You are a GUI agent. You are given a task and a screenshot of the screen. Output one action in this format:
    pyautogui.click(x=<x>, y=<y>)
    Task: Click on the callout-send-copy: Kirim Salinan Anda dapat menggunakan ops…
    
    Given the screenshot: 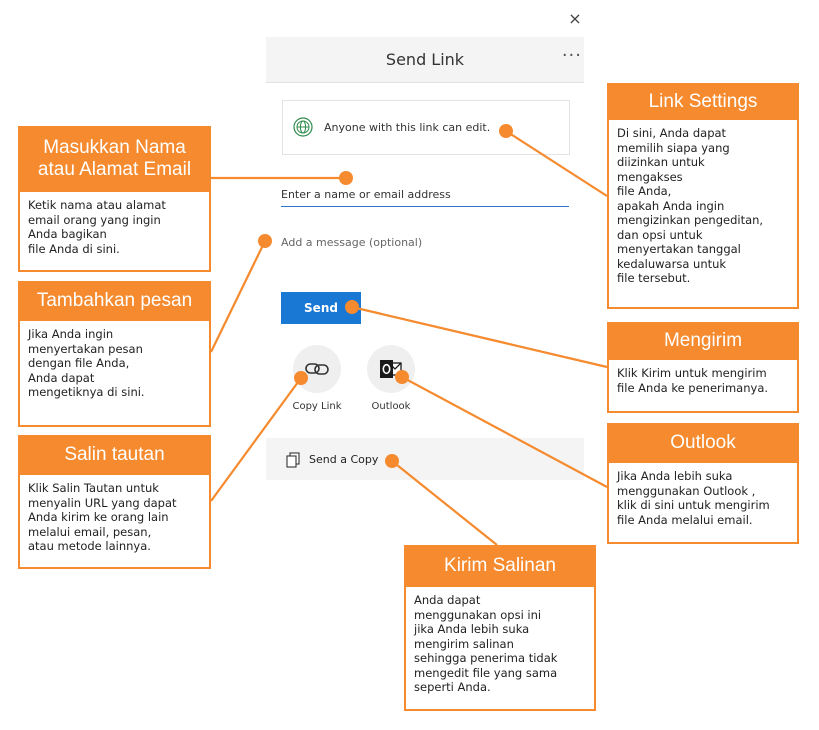 What is the action you would take?
    pyautogui.click(x=500, y=628)
    